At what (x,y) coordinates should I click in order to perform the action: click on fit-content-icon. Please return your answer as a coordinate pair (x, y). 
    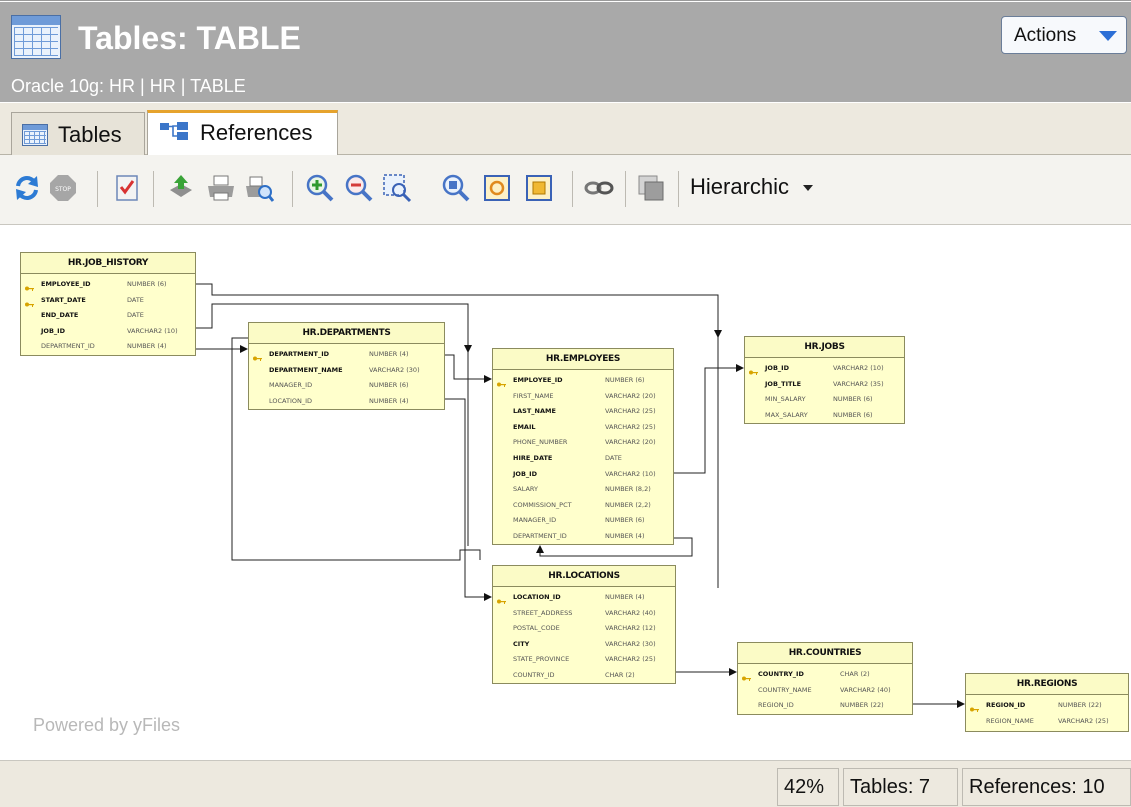
    Looking at the image, I should click on (497, 188).